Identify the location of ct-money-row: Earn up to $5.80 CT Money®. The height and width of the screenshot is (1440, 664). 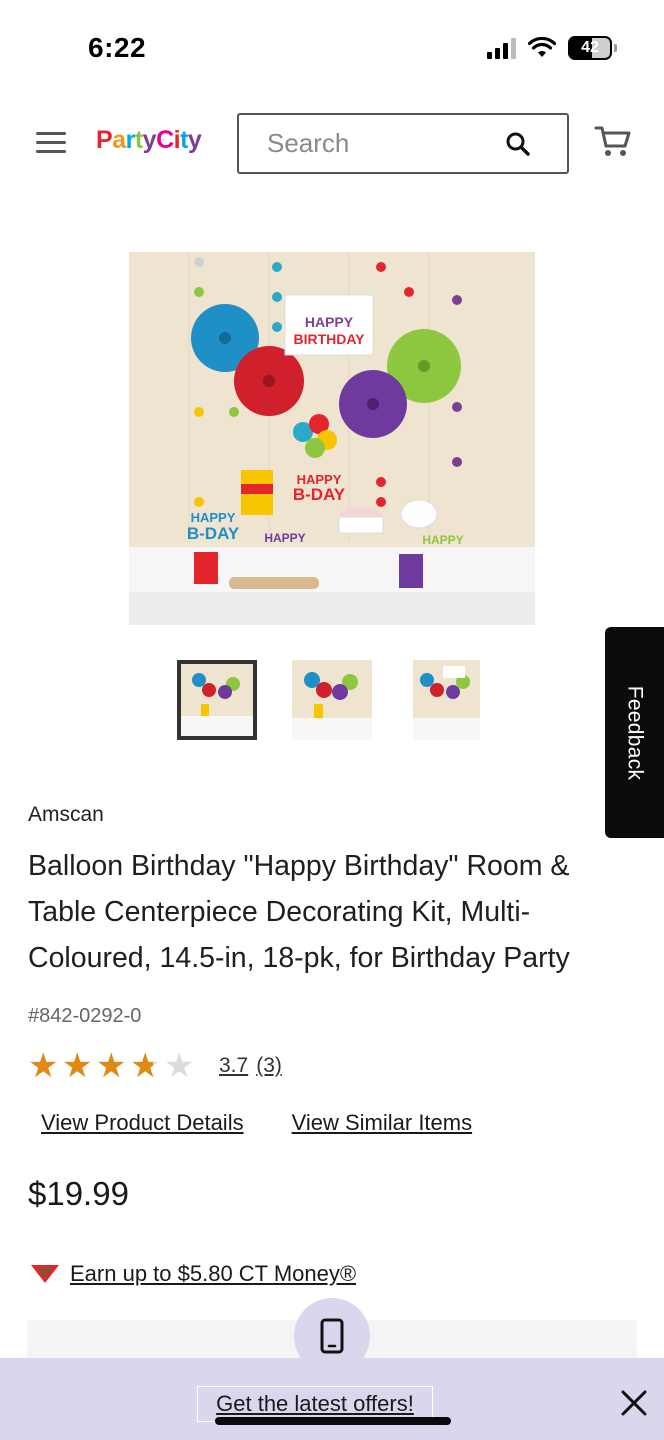
(193, 1274).